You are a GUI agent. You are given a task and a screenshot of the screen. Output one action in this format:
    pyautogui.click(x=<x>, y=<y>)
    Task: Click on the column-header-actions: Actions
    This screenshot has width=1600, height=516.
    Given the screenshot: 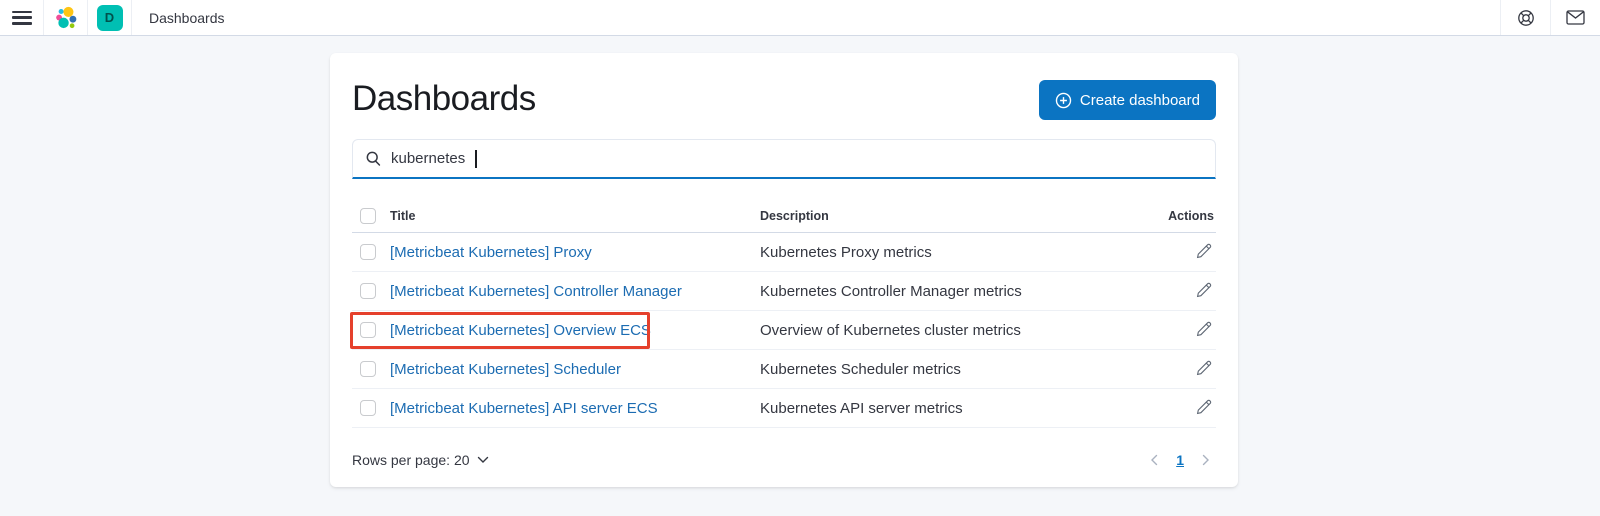 What is the action you would take?
    pyautogui.click(x=1191, y=215)
    